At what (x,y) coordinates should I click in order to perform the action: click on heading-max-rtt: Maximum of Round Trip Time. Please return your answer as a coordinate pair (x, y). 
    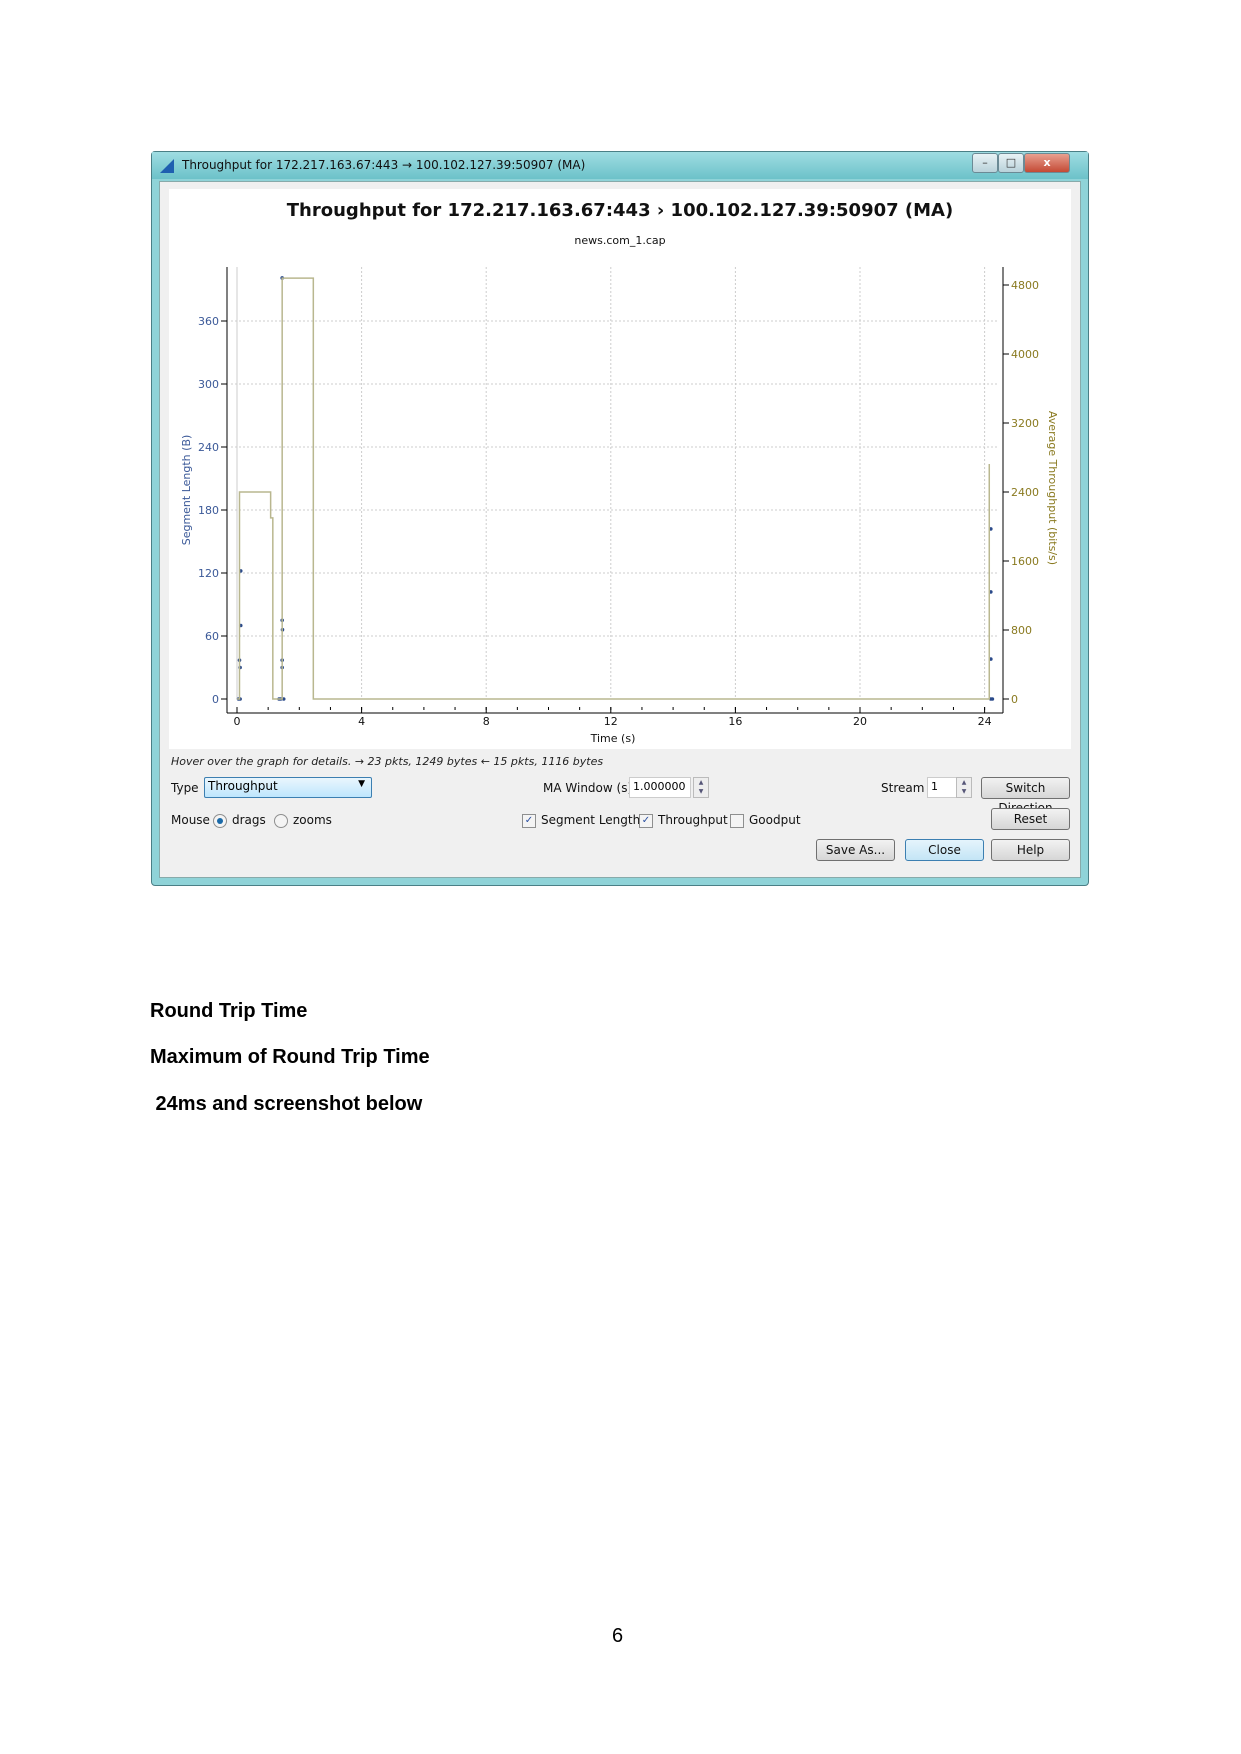
    Looking at the image, I should click on (290, 1057).